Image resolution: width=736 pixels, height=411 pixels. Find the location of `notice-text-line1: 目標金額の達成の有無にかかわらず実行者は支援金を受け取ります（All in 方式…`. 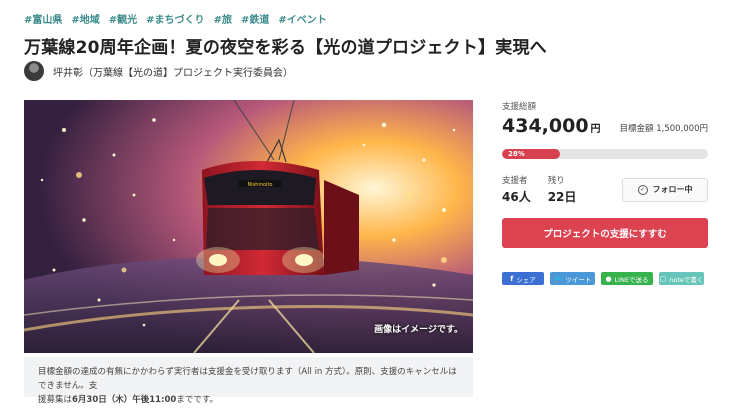

notice-text-line1: 目標金額の達成の有無にかかわらず実行者は支援金を受け取ります（All in 方式… is located at coordinates (247, 379).